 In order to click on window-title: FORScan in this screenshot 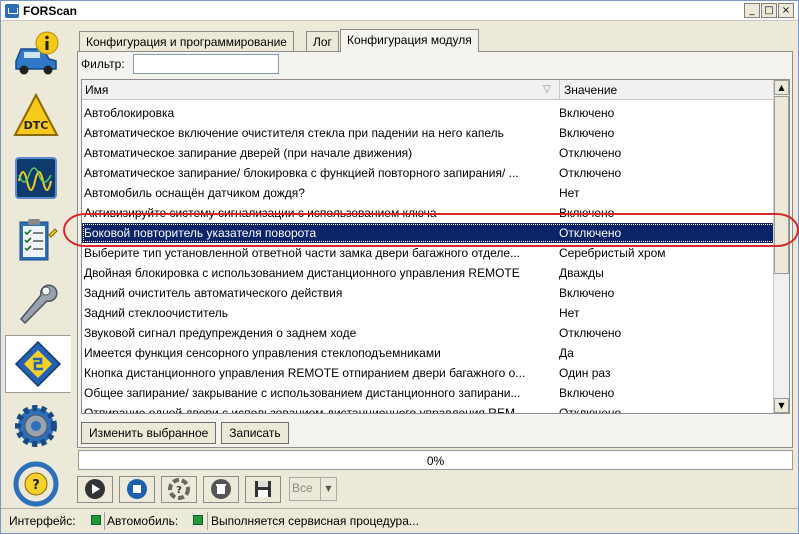, I will do `click(50, 11)`.